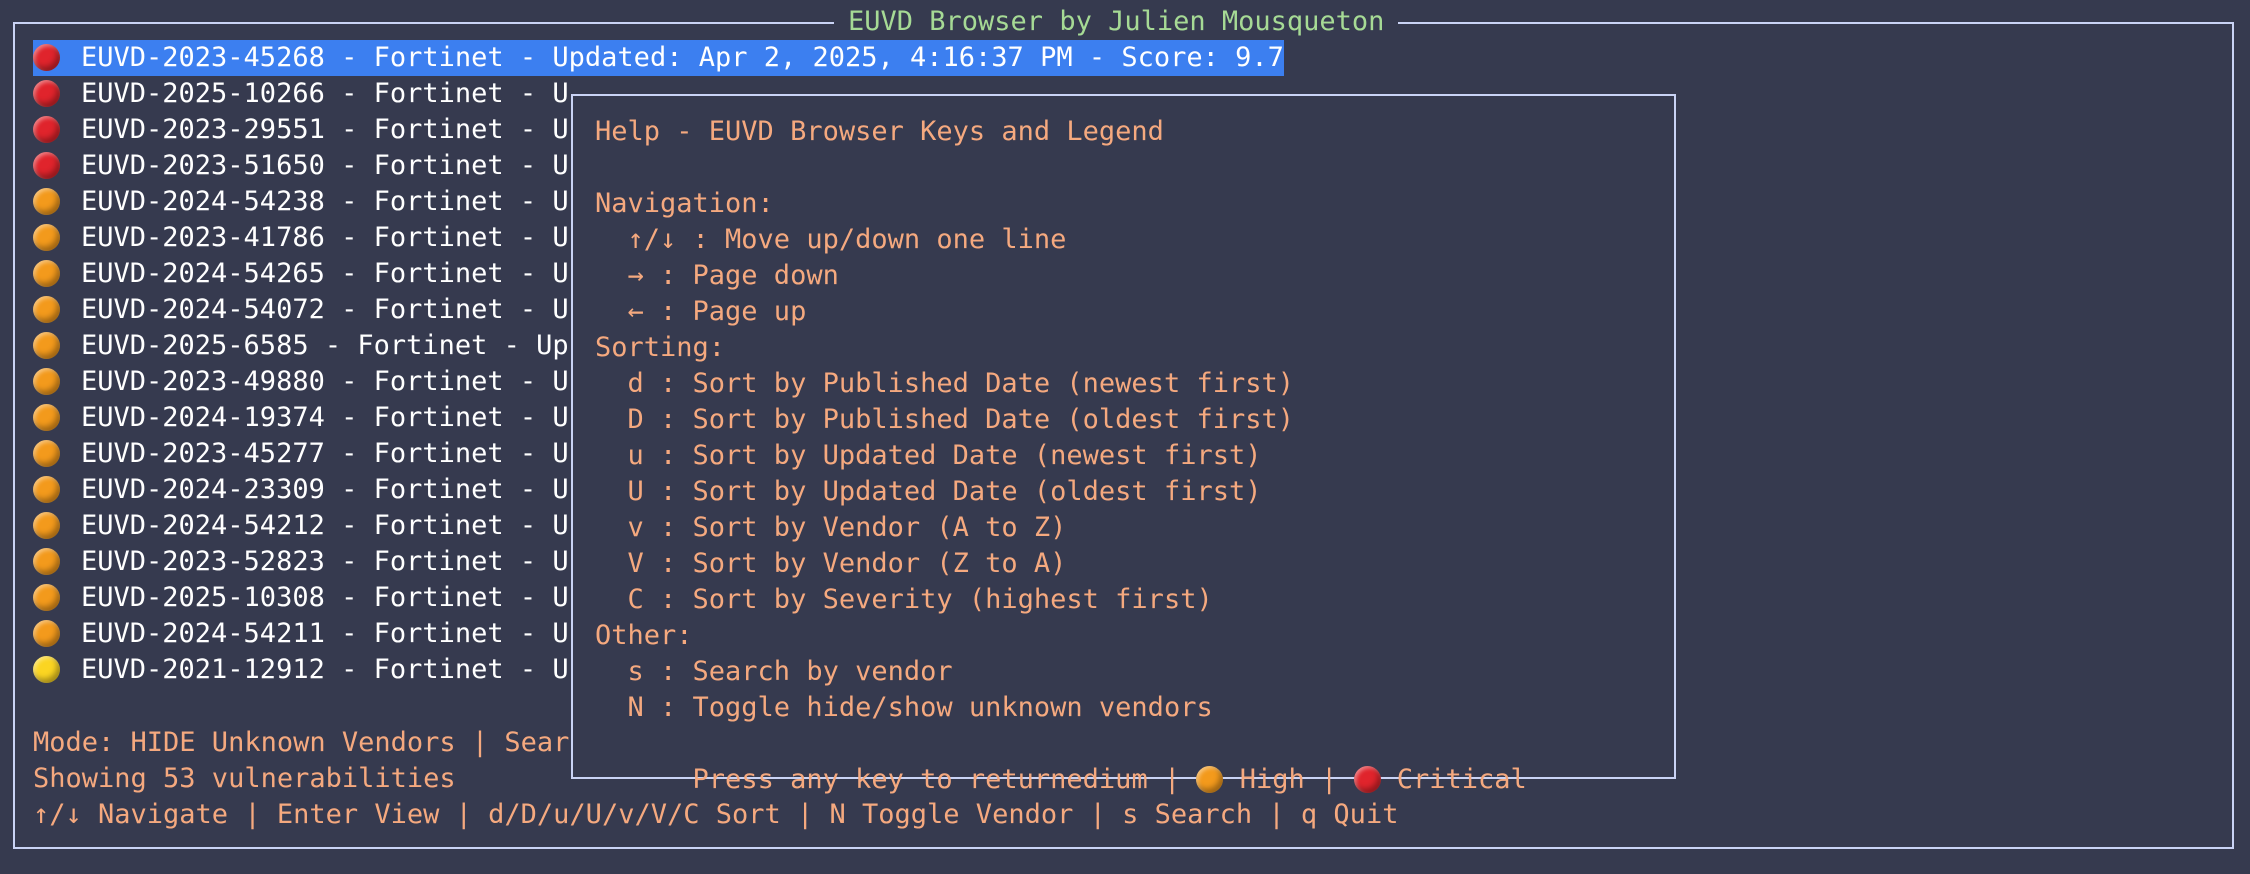 The width and height of the screenshot is (2250, 874). What do you see at coordinates (701, 311) in the screenshot?
I see `help-item-page-up: ← : Page up` at bounding box center [701, 311].